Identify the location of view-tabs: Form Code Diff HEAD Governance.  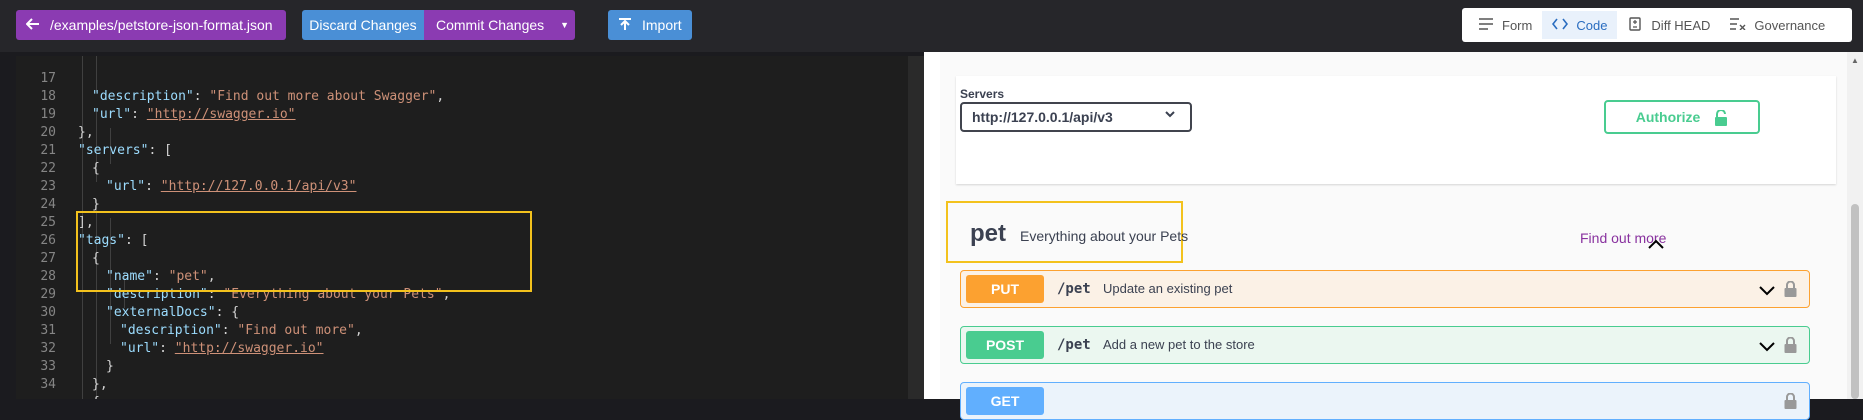
(1657, 25).